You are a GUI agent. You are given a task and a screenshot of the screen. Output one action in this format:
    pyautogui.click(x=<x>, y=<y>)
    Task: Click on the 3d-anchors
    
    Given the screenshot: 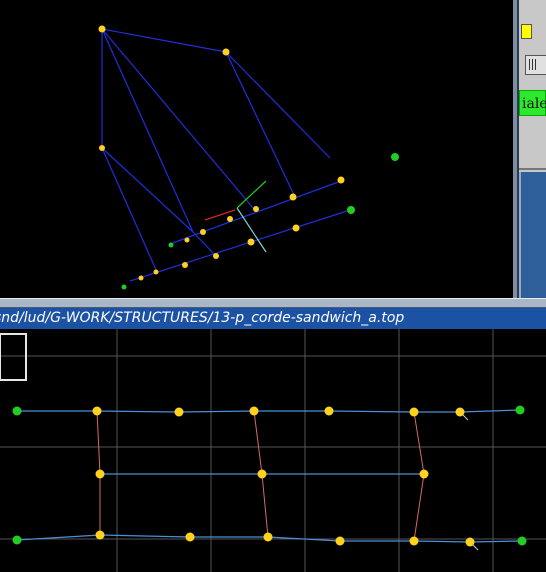 What is the action you would take?
    pyautogui.click(x=260, y=221)
    